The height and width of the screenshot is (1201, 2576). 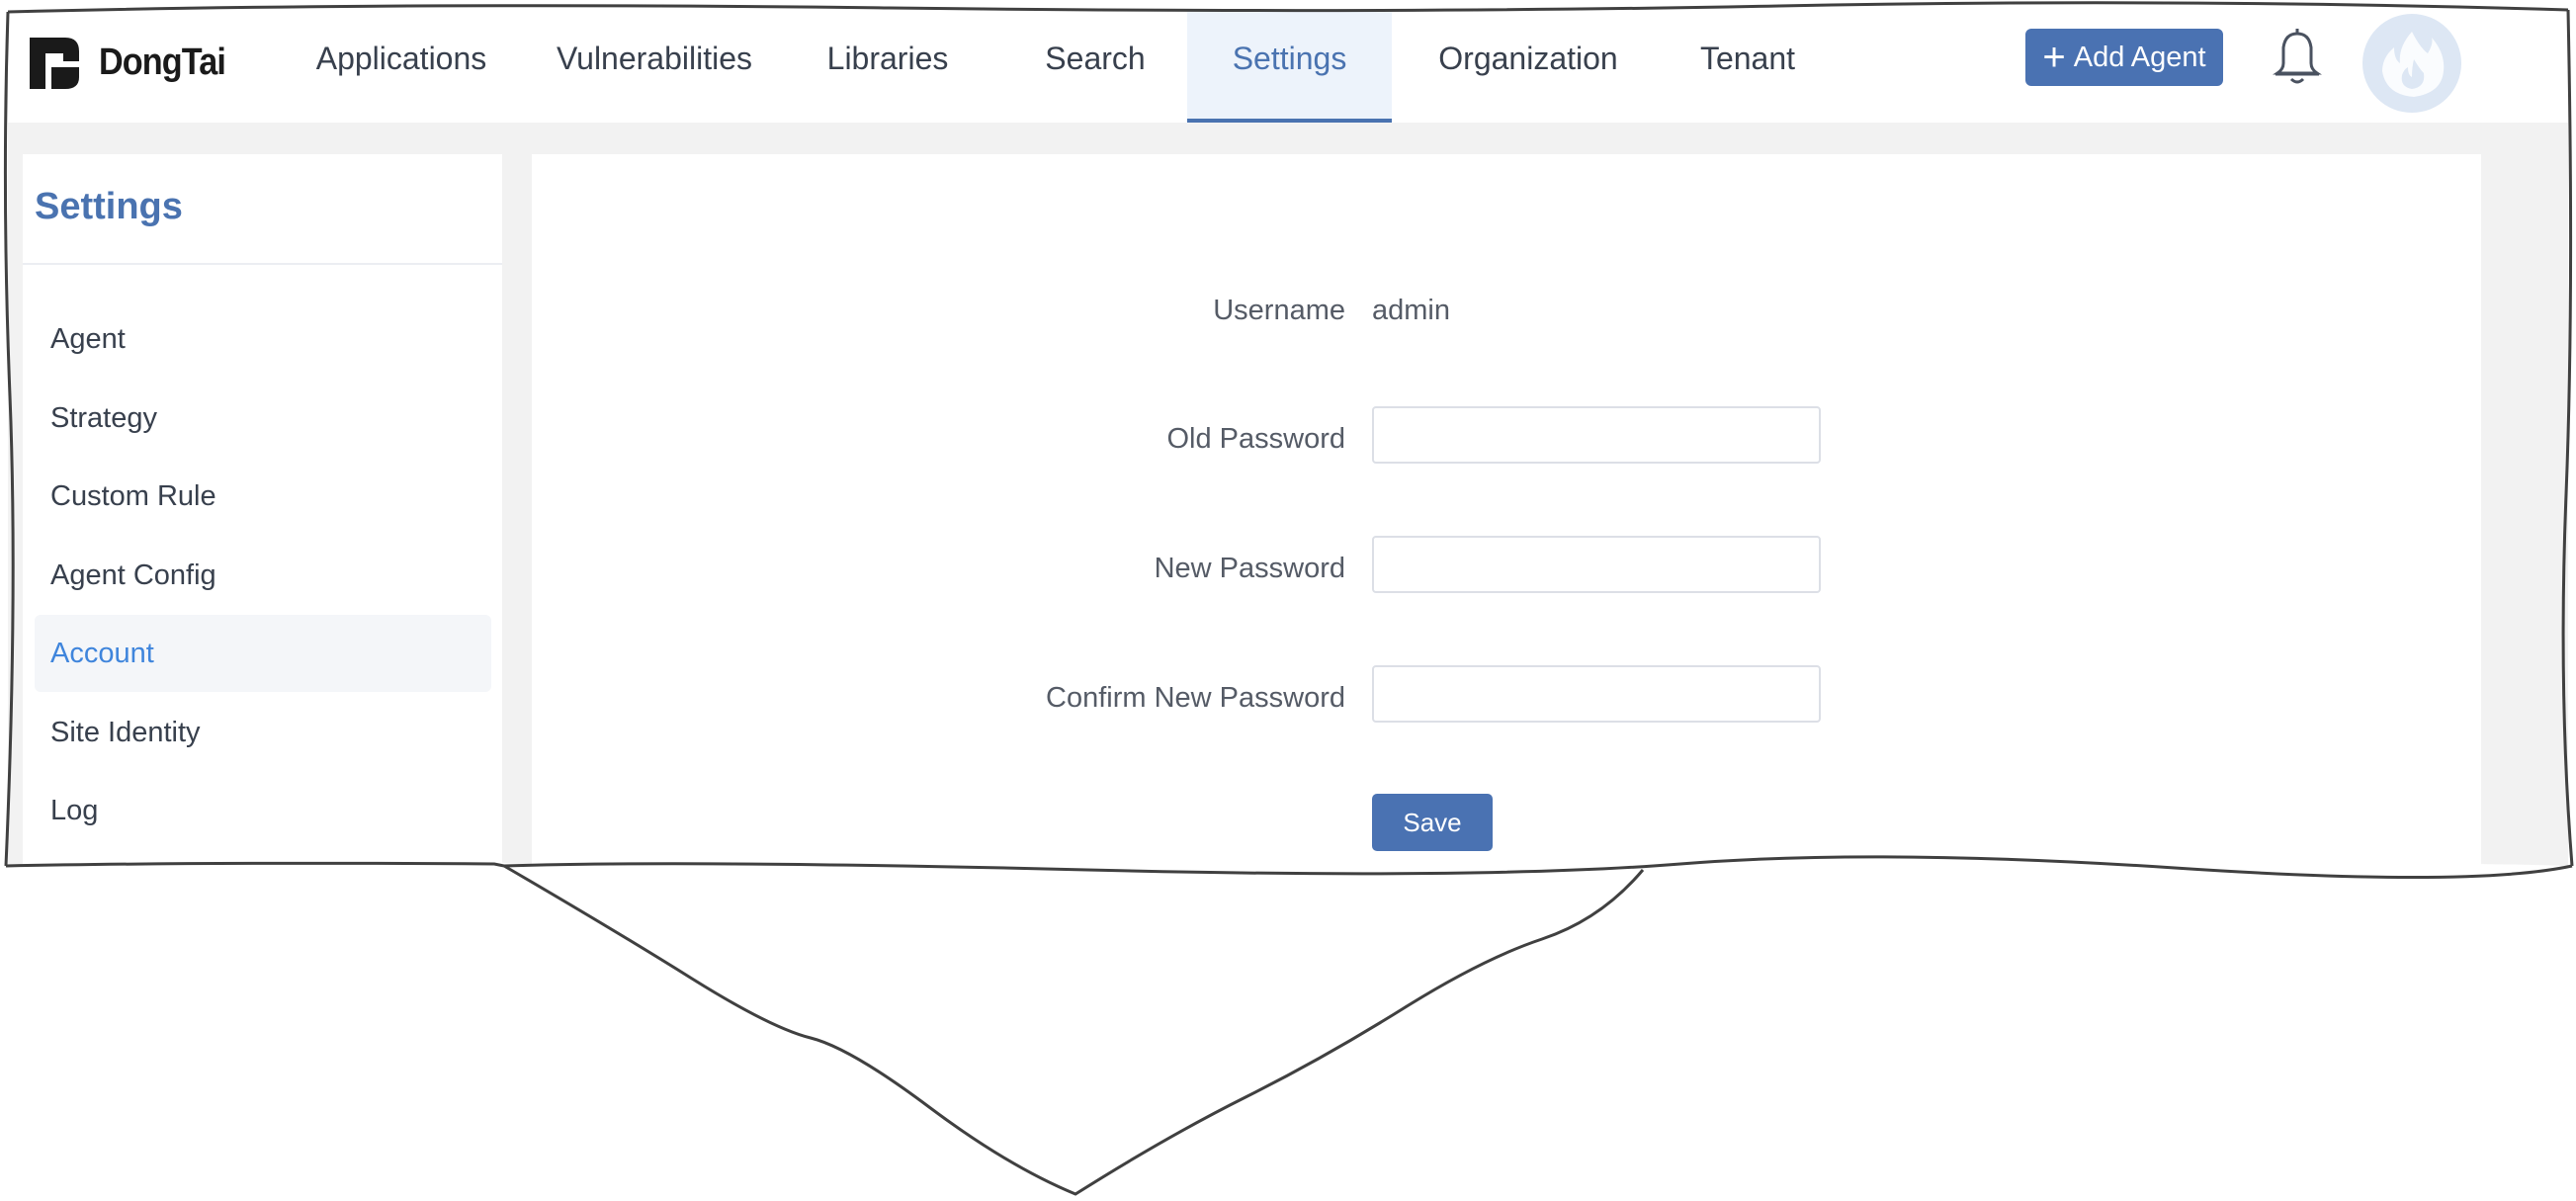 I want to click on brand-logo: DongTai, so click(x=132, y=63).